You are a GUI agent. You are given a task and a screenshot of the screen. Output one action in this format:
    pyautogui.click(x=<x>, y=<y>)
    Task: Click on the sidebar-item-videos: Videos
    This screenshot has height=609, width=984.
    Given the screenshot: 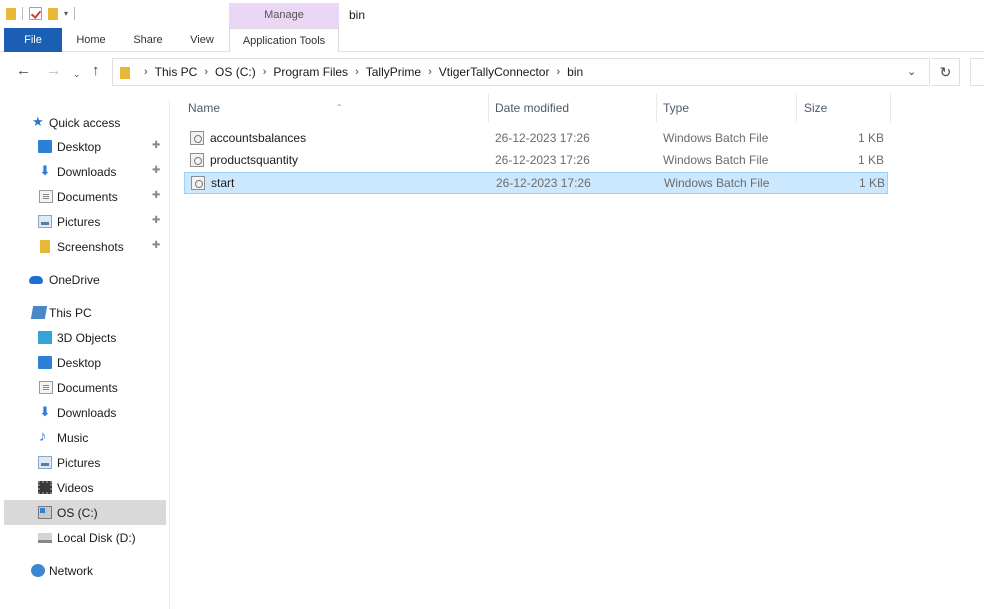 What is the action you would take?
    pyautogui.click(x=85, y=487)
    